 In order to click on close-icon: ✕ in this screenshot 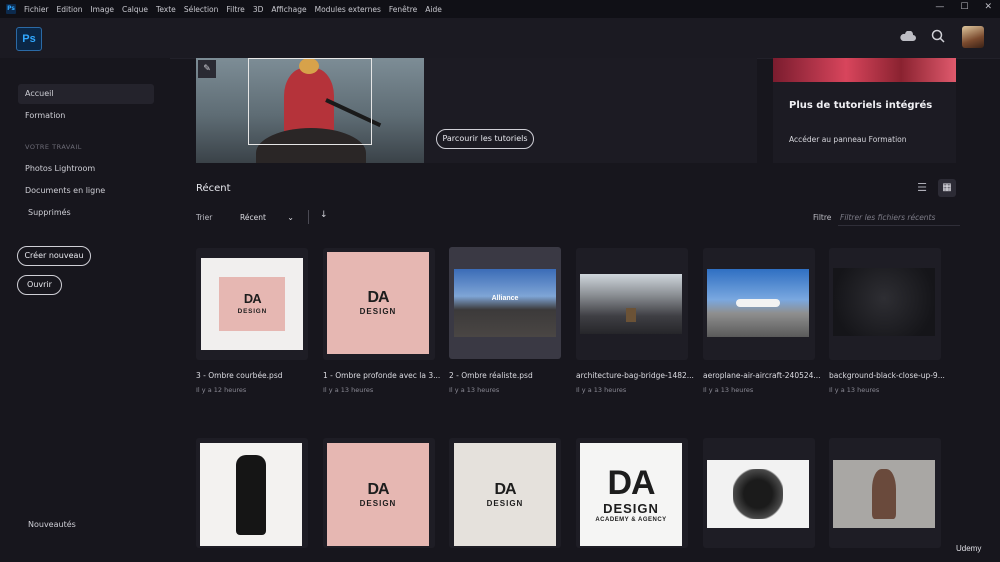, I will do `click(988, 7)`.